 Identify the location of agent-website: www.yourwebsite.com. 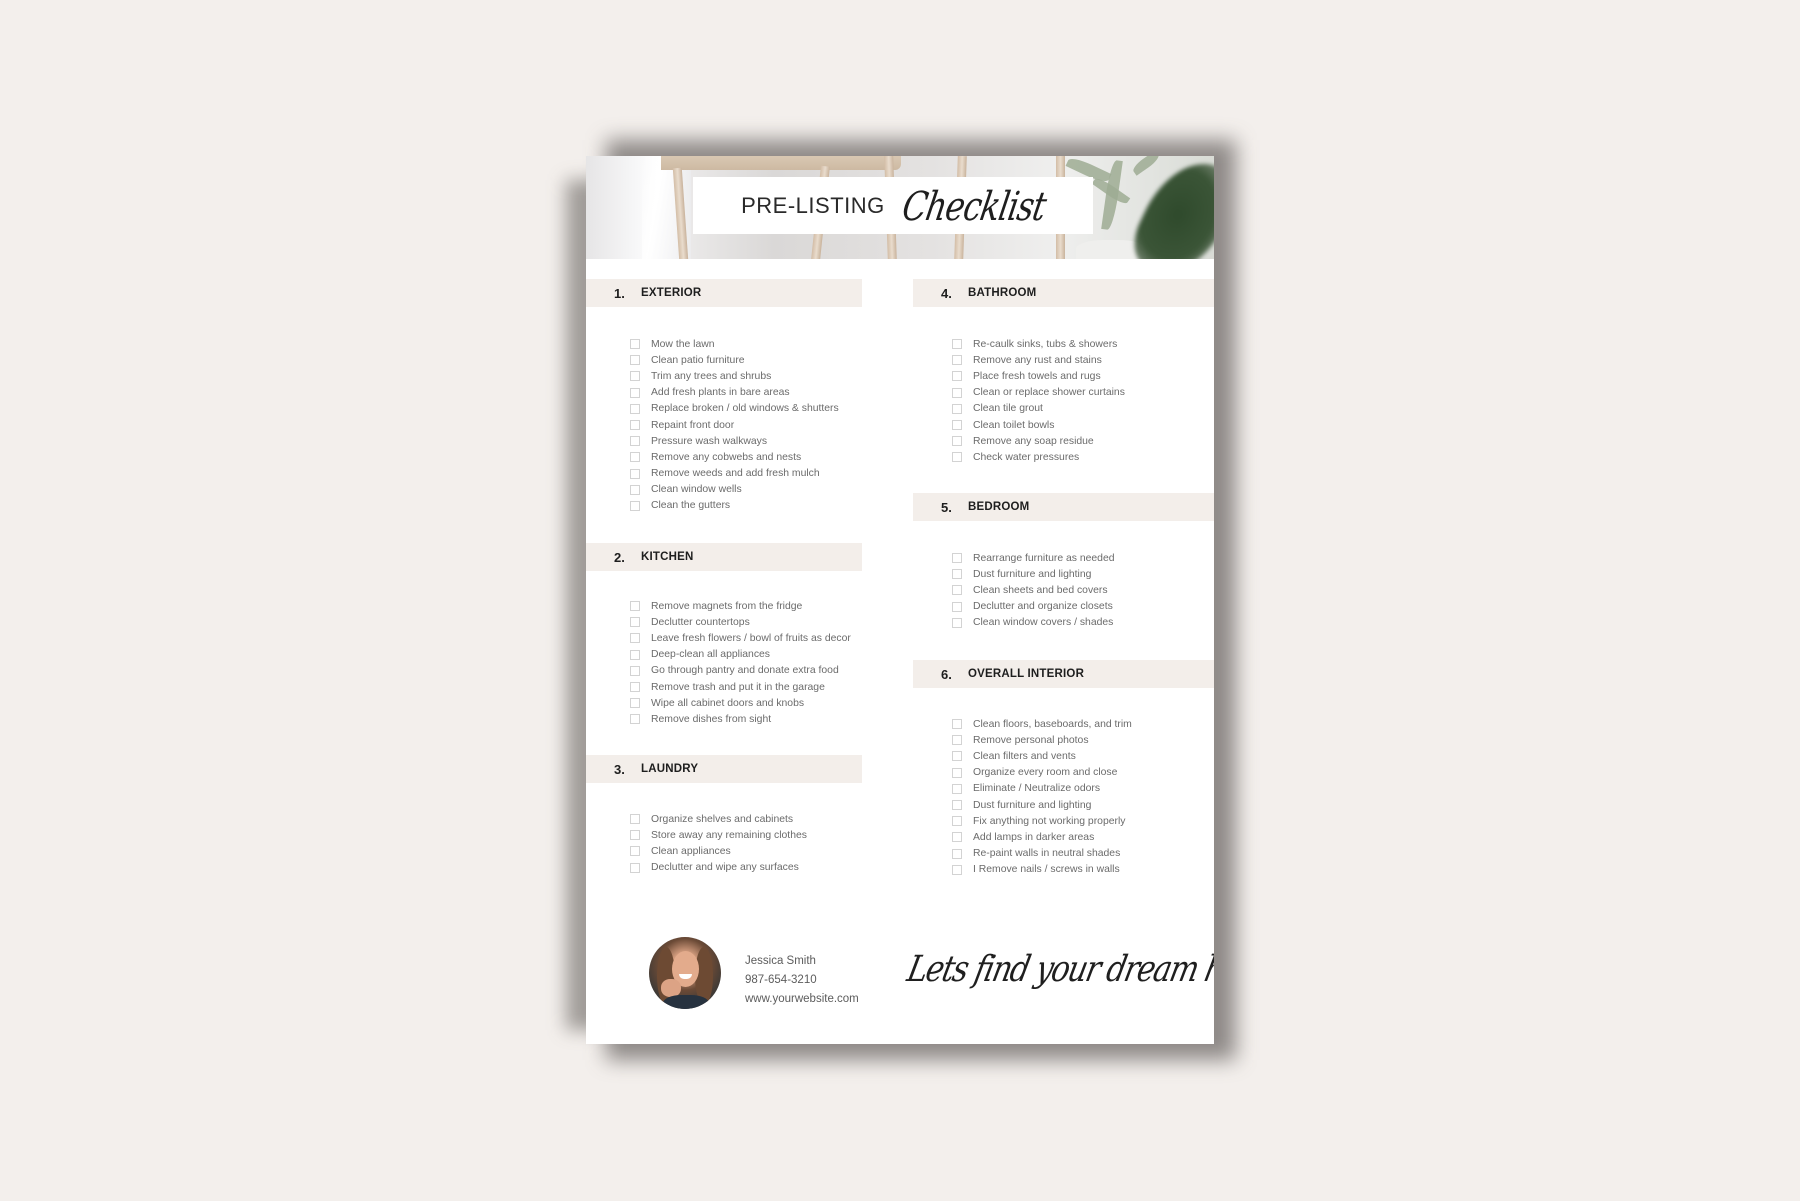
(802, 999).